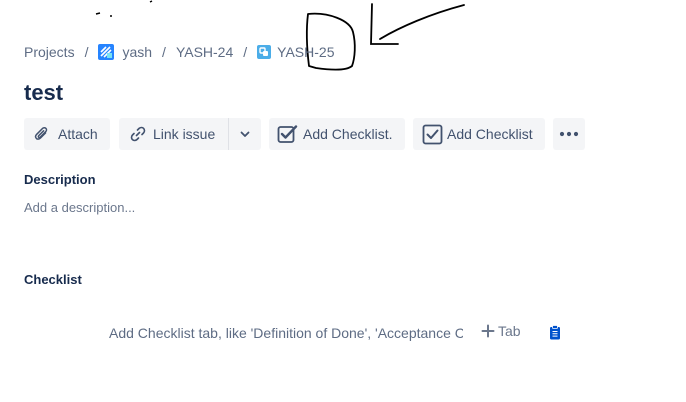 The image size is (686, 402). I want to click on paperclip-icon, so click(41, 133).